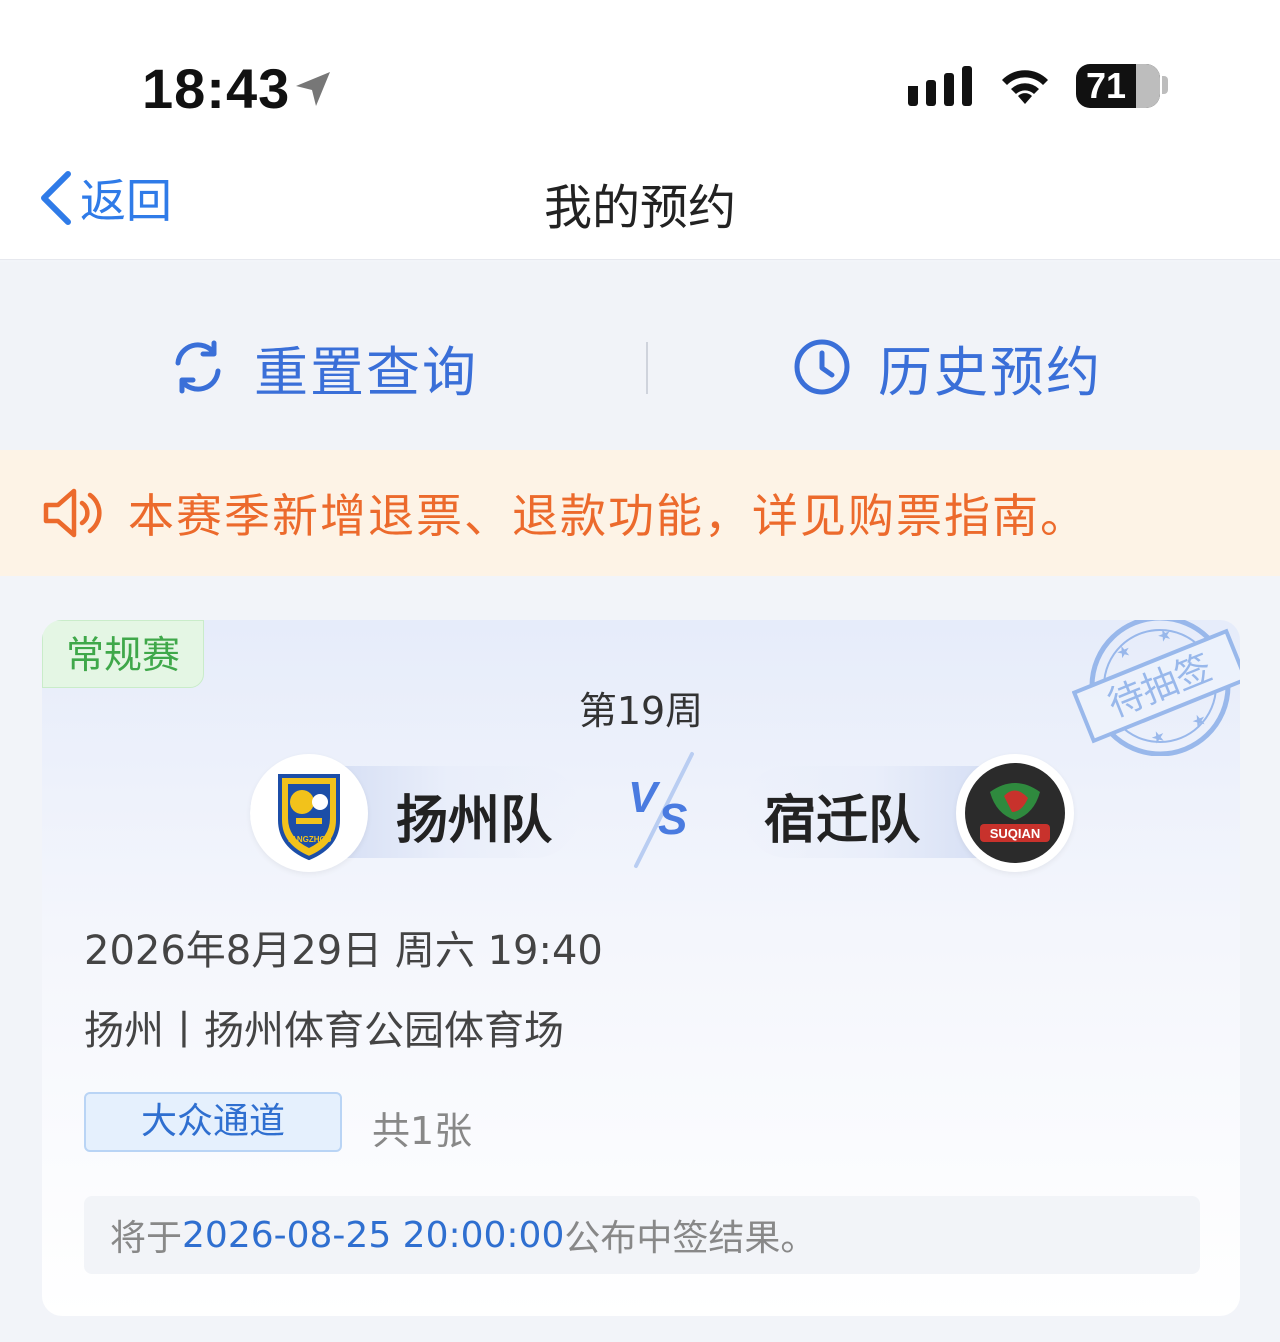 The height and width of the screenshot is (1342, 1280). I want to click on home-team-name: 扬州队, so click(474, 821).